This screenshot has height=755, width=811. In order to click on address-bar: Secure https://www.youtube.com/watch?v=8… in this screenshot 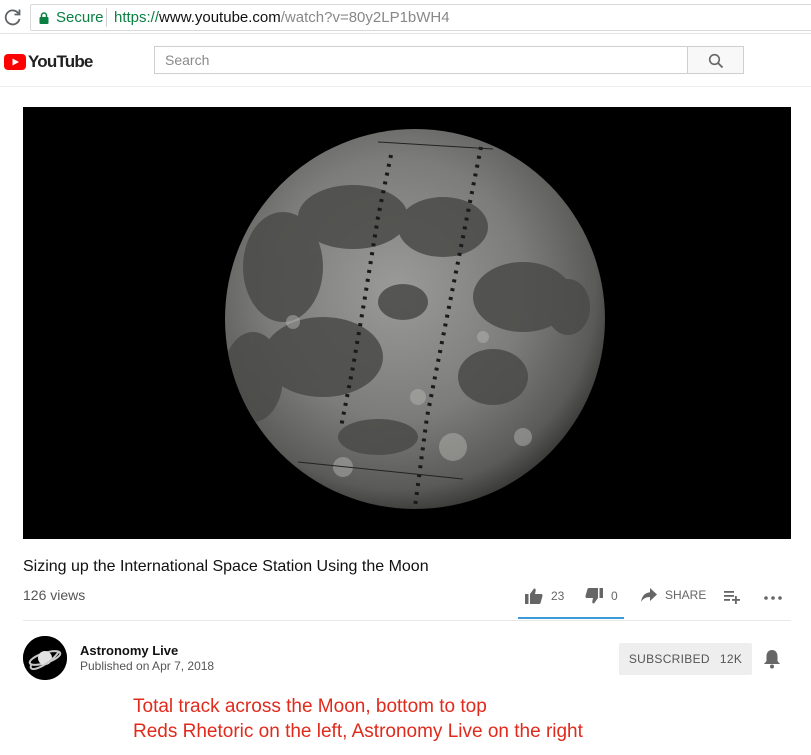, I will do `click(420, 17)`.